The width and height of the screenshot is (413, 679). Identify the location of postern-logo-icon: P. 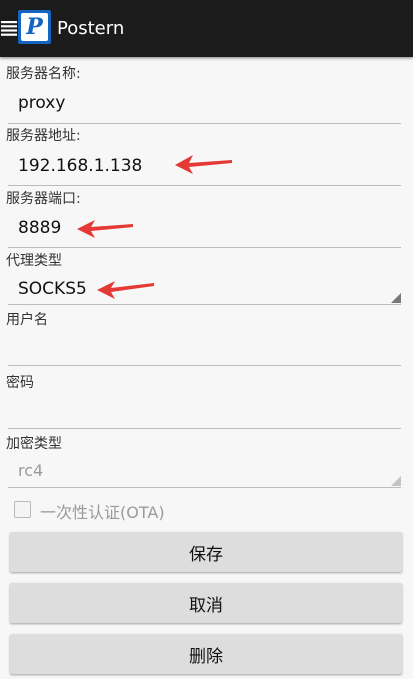
(34, 27).